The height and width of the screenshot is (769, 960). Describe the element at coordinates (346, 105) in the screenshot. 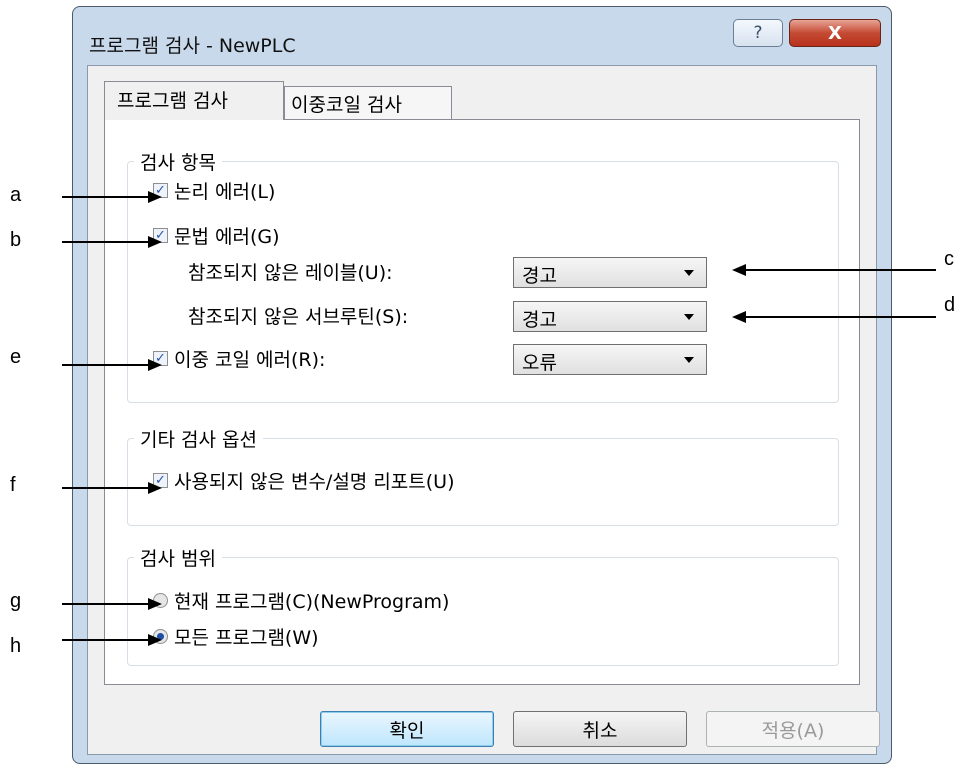

I see `tab-label: 이중코일 검사` at that location.